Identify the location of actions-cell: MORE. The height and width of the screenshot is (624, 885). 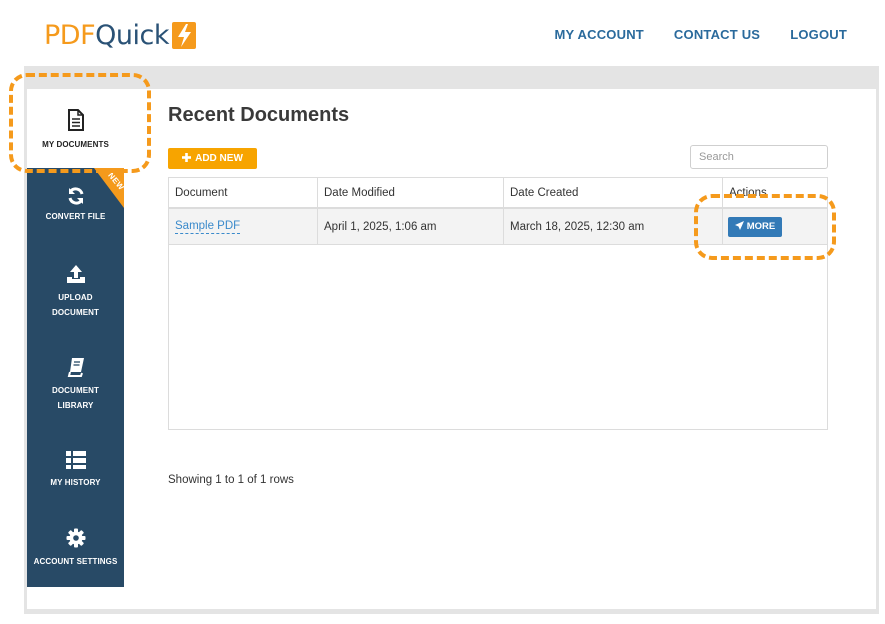
(775, 226).